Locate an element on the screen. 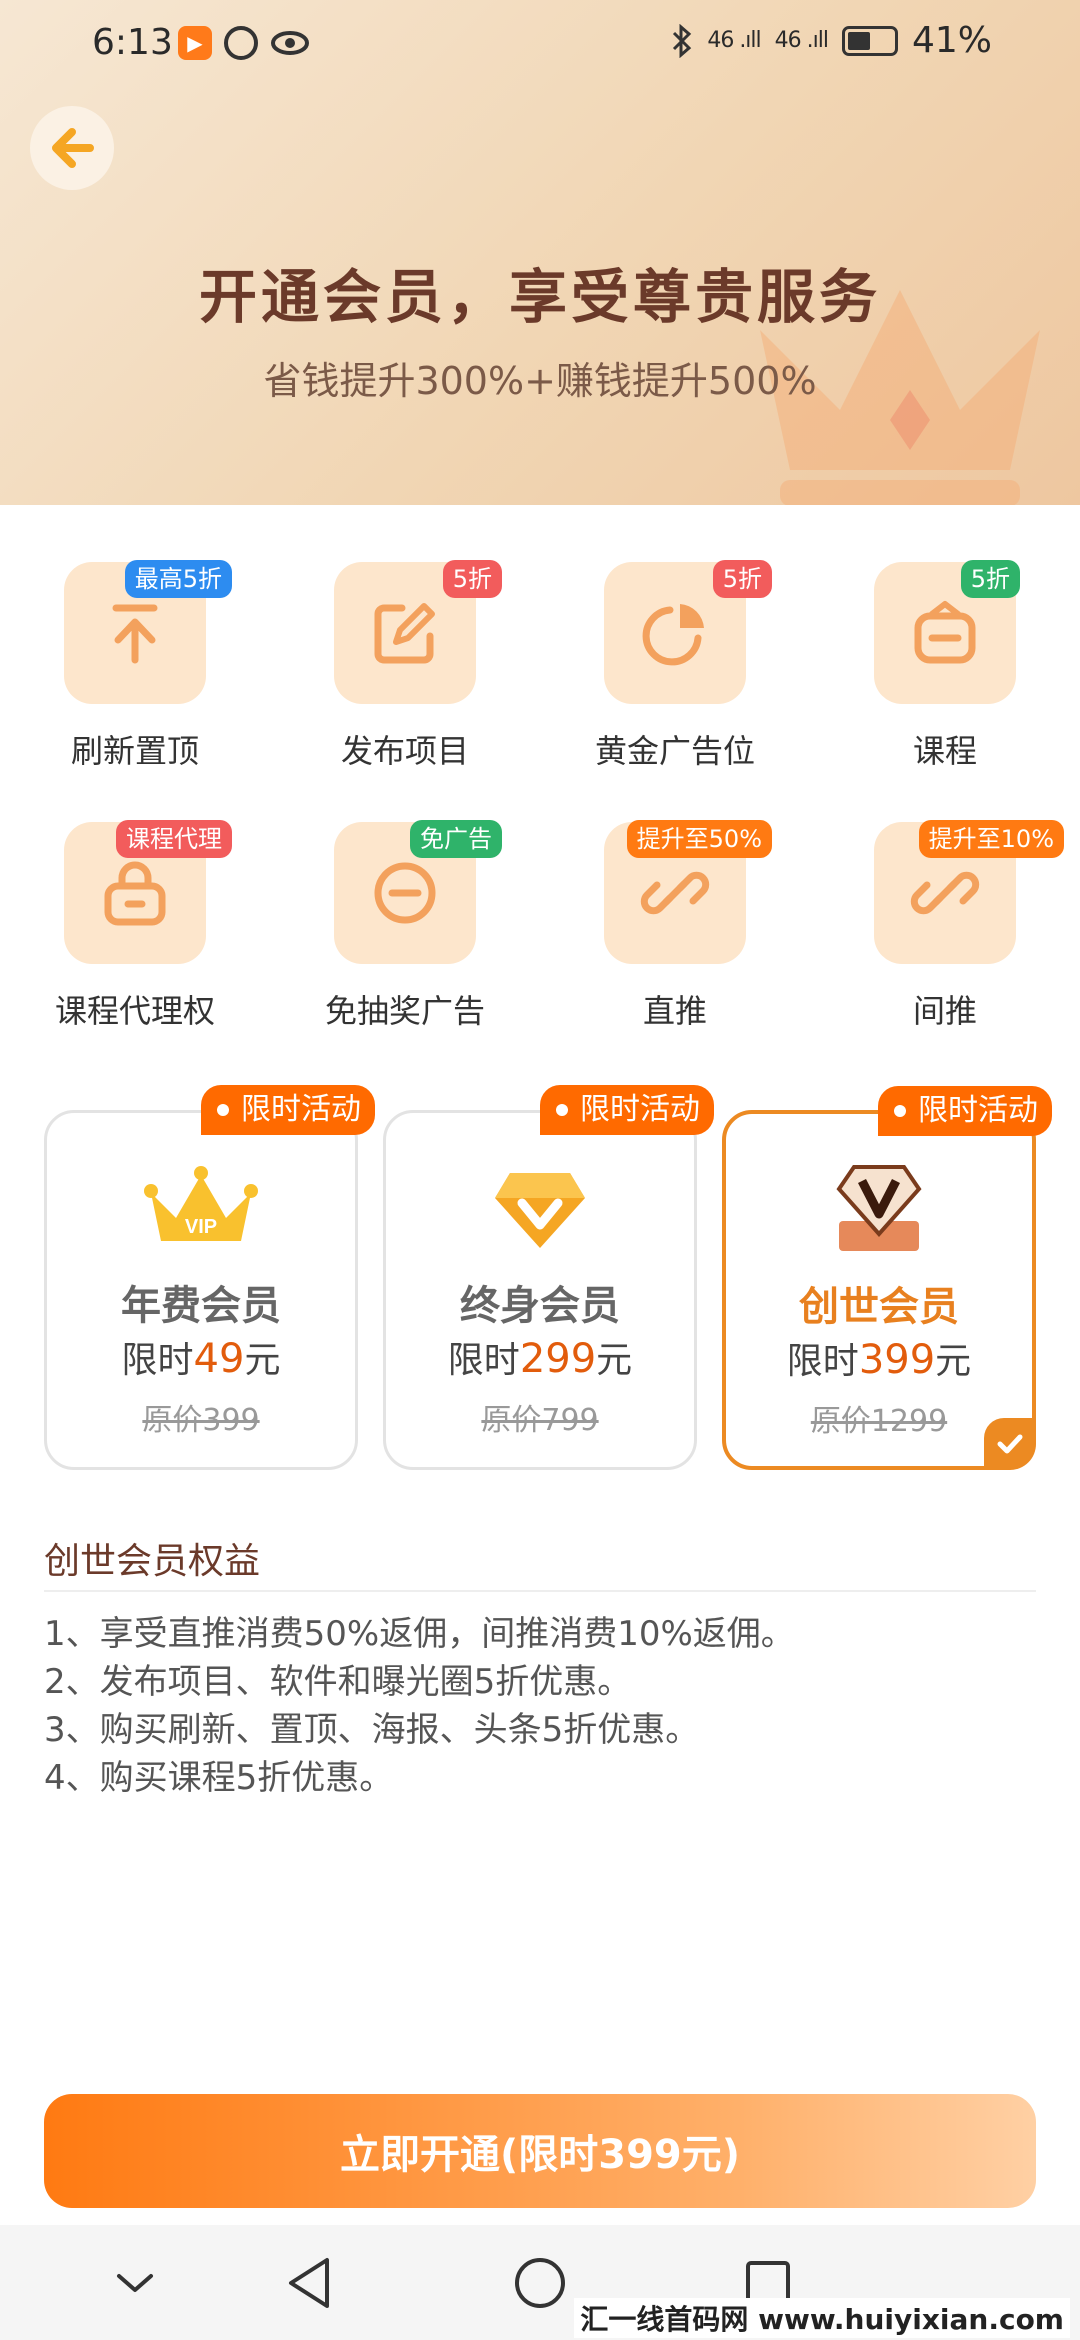 Image resolution: width=1080 pixels, height=2340 pixels. rights-title: 创世会员权益 is located at coordinates (152, 1561).